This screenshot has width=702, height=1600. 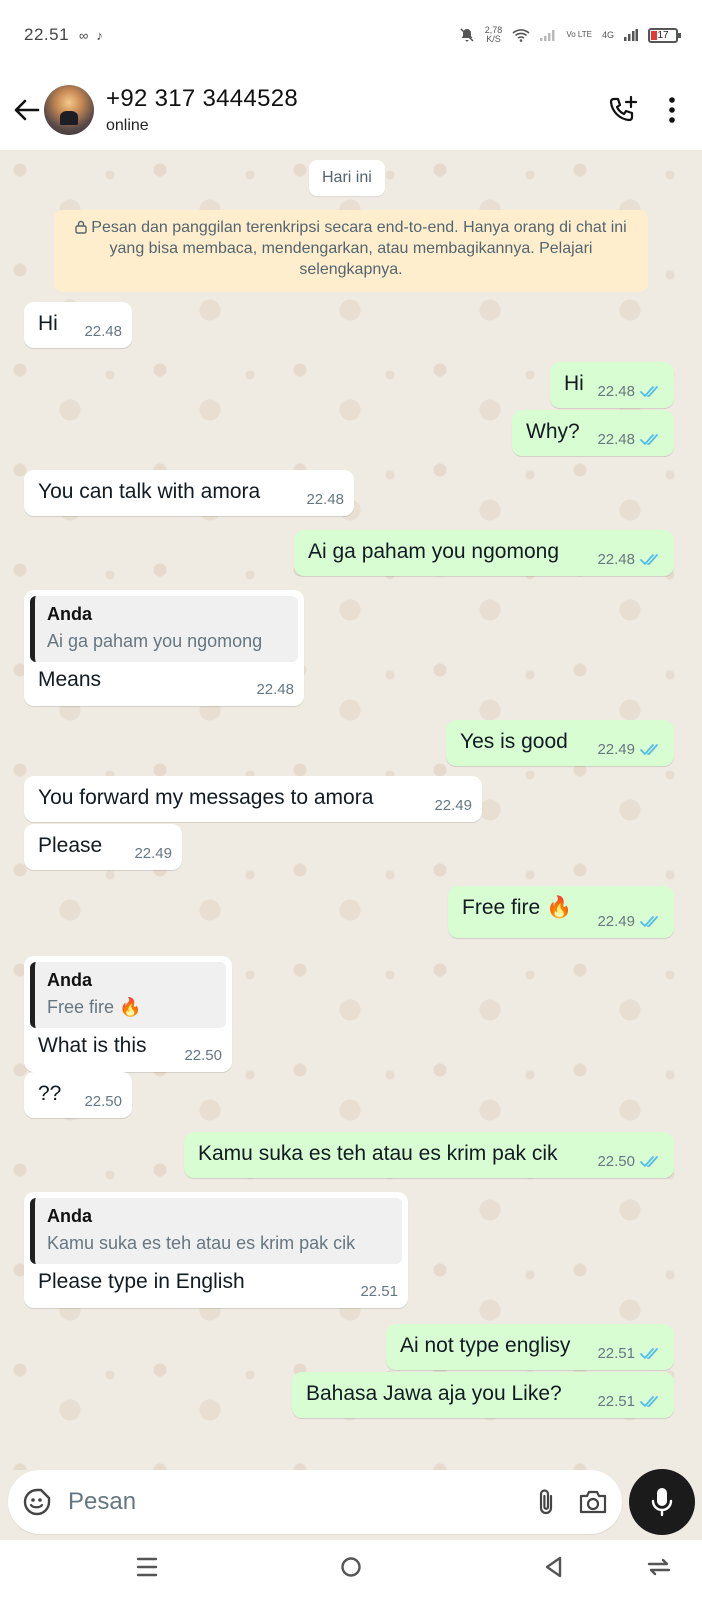 What do you see at coordinates (84, 35) in the screenshot?
I see `infinity-icon: ∞` at bounding box center [84, 35].